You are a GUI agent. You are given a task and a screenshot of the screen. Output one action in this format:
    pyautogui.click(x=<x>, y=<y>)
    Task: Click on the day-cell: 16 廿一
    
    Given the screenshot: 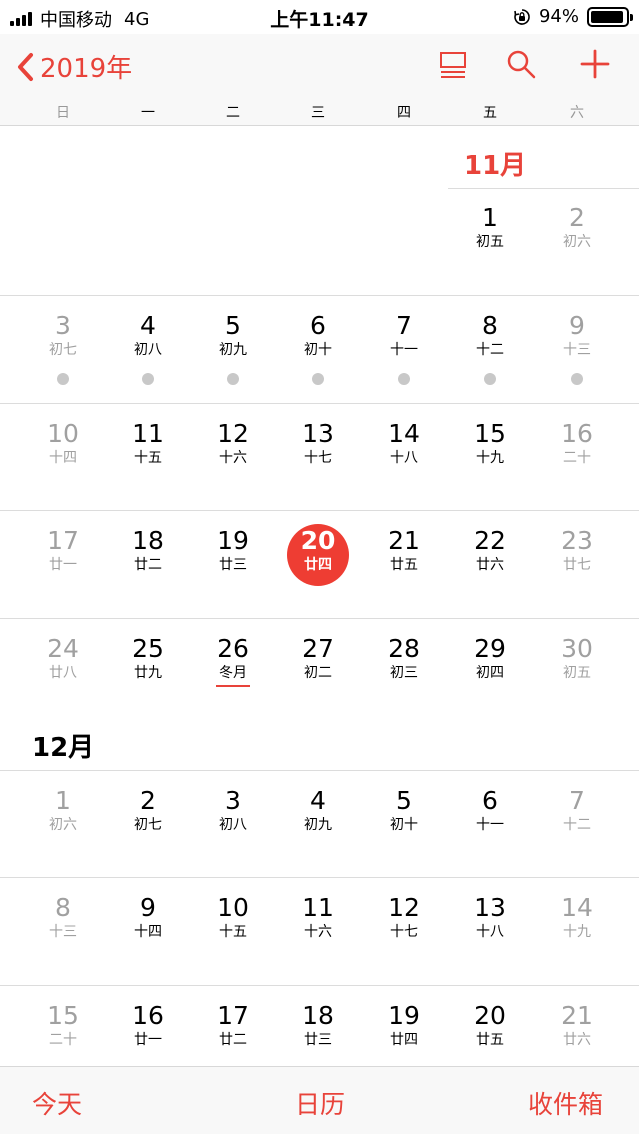 What is the action you would take?
    pyautogui.click(x=148, y=1033)
    